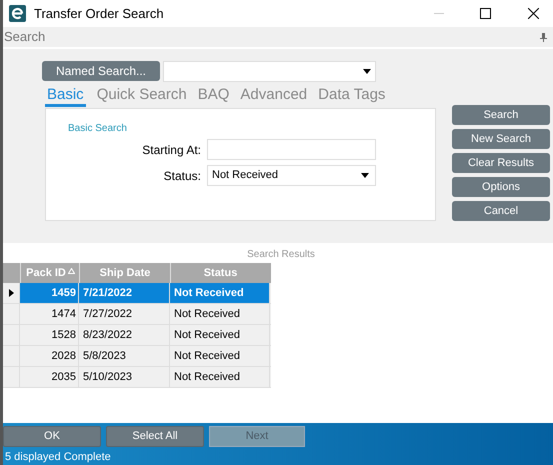  What do you see at coordinates (124, 335) in the screenshot?
I see `table-cell: 8/23/2022` at bounding box center [124, 335].